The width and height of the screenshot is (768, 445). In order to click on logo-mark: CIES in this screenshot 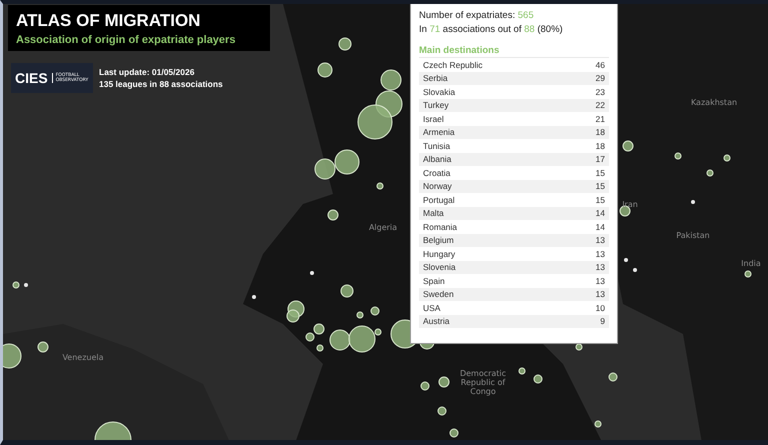, I will do `click(31, 78)`.